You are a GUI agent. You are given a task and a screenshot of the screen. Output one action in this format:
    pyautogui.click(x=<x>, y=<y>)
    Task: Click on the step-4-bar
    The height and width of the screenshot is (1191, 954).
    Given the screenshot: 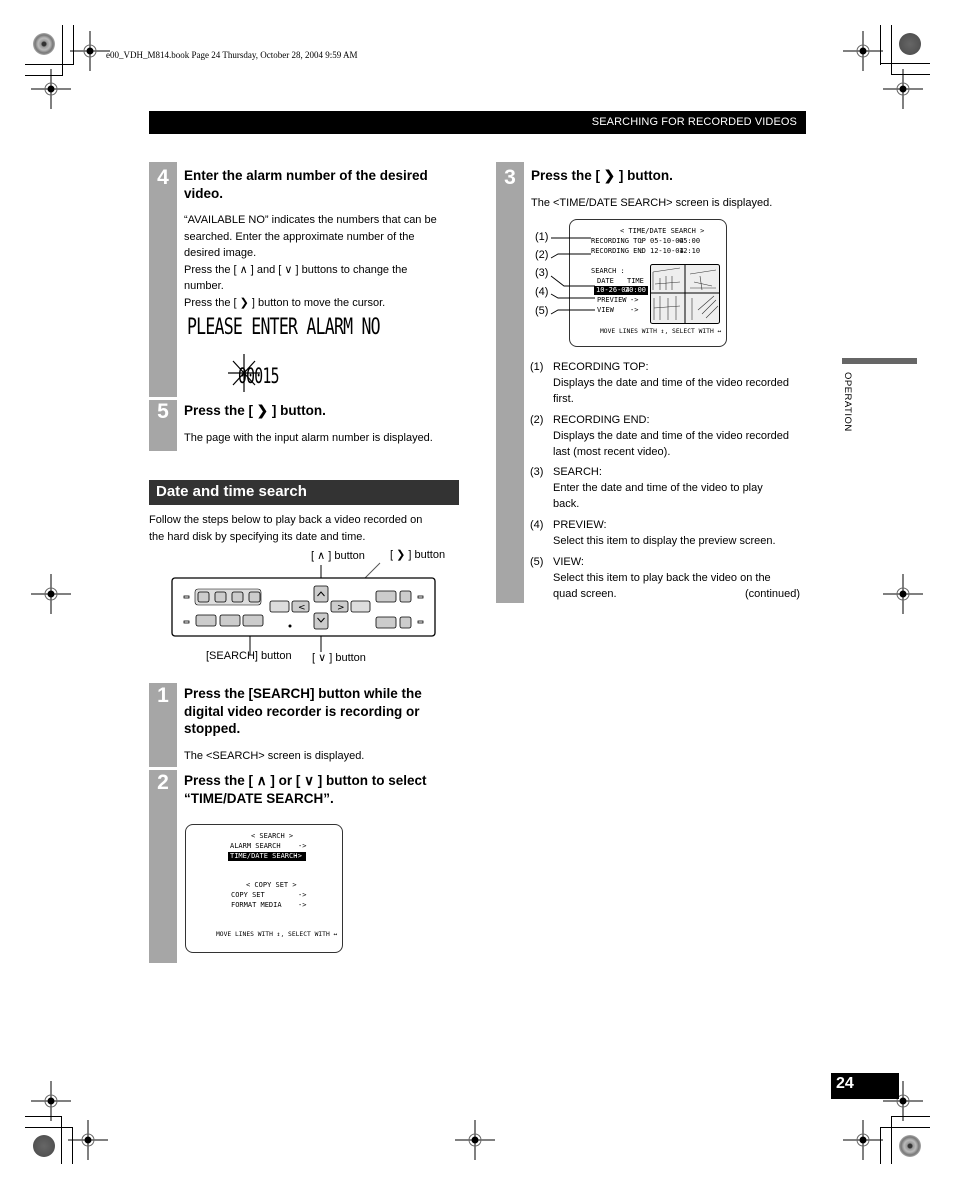 What is the action you would take?
    pyautogui.click(x=163, y=279)
    